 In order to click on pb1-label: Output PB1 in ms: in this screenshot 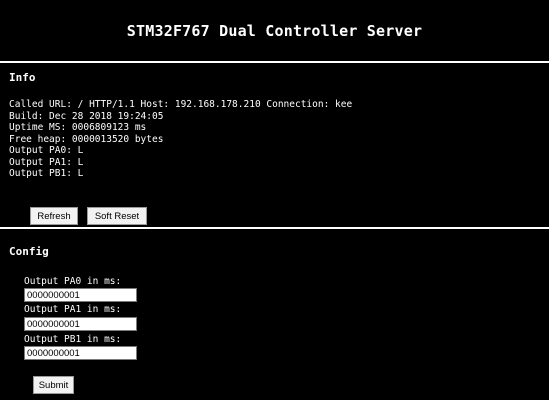, I will do `click(73, 339)`.